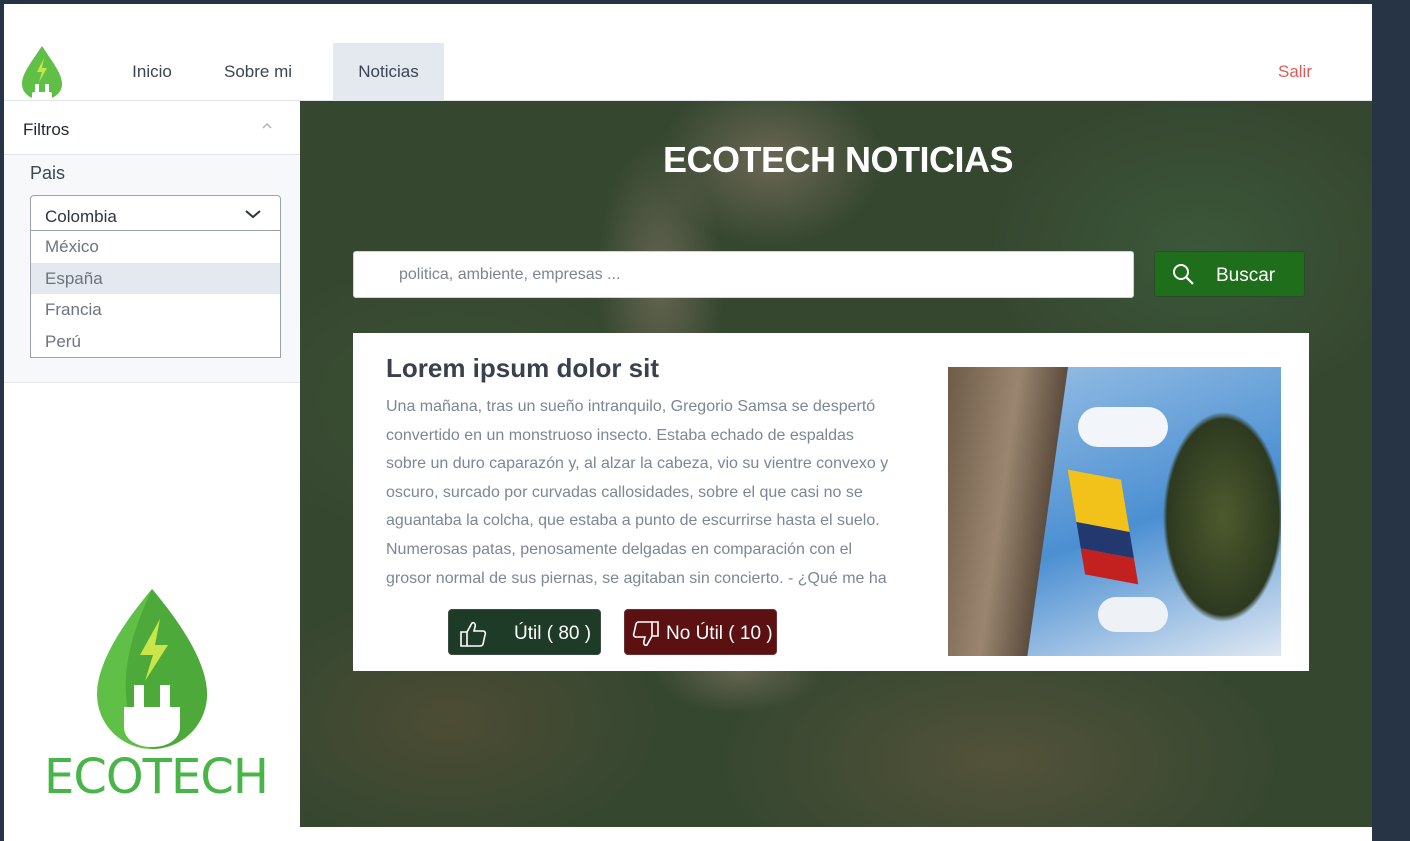 The width and height of the screenshot is (1410, 841). Describe the element at coordinates (473, 634) in the screenshot. I see `thumbs-up-icon` at that location.